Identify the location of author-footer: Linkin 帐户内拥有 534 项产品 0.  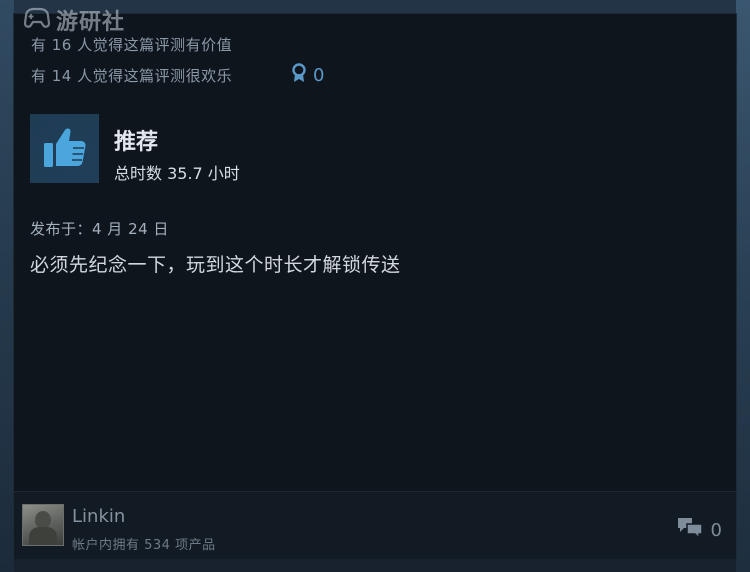
(375, 525).